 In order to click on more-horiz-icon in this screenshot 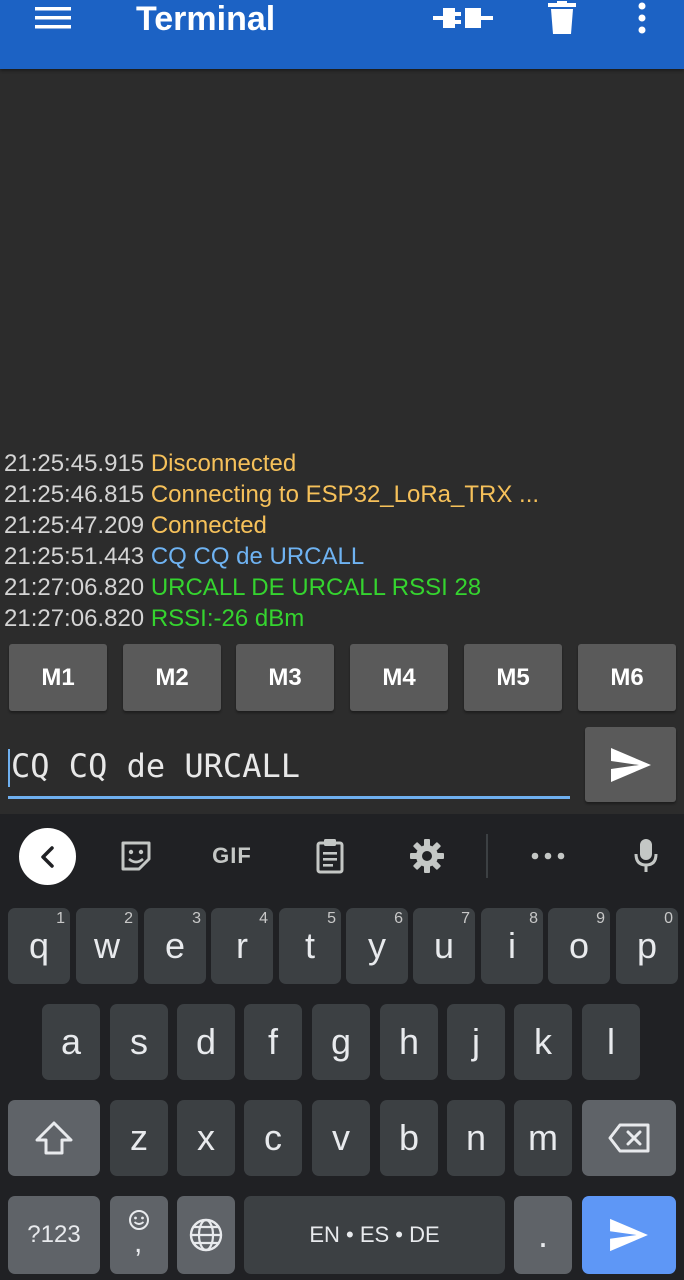, I will do `click(548, 856)`.